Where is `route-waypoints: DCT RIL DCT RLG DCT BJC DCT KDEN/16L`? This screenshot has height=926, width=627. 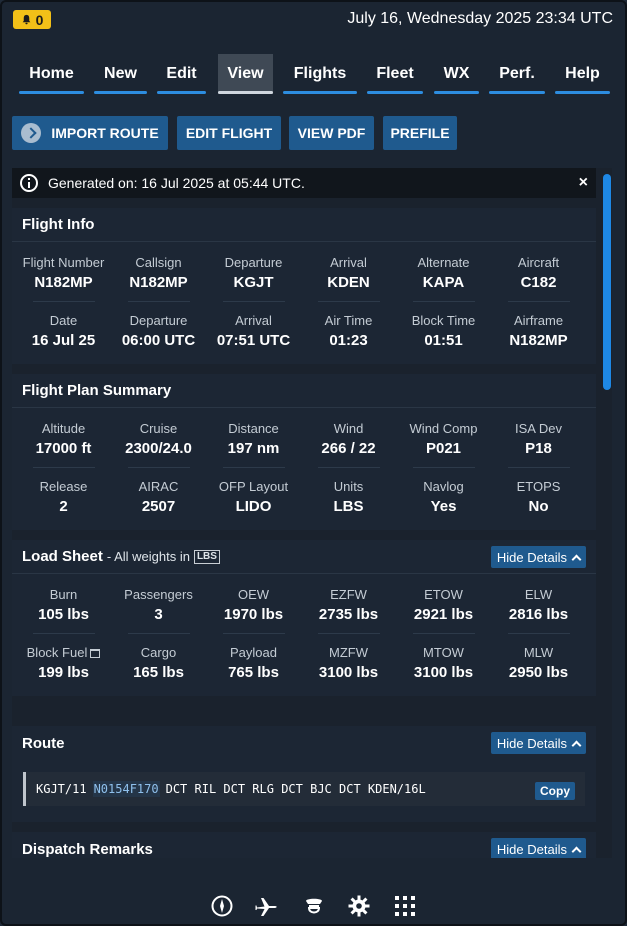 route-waypoints: DCT RIL DCT RLG DCT BJC DCT KDEN/16L is located at coordinates (295, 789).